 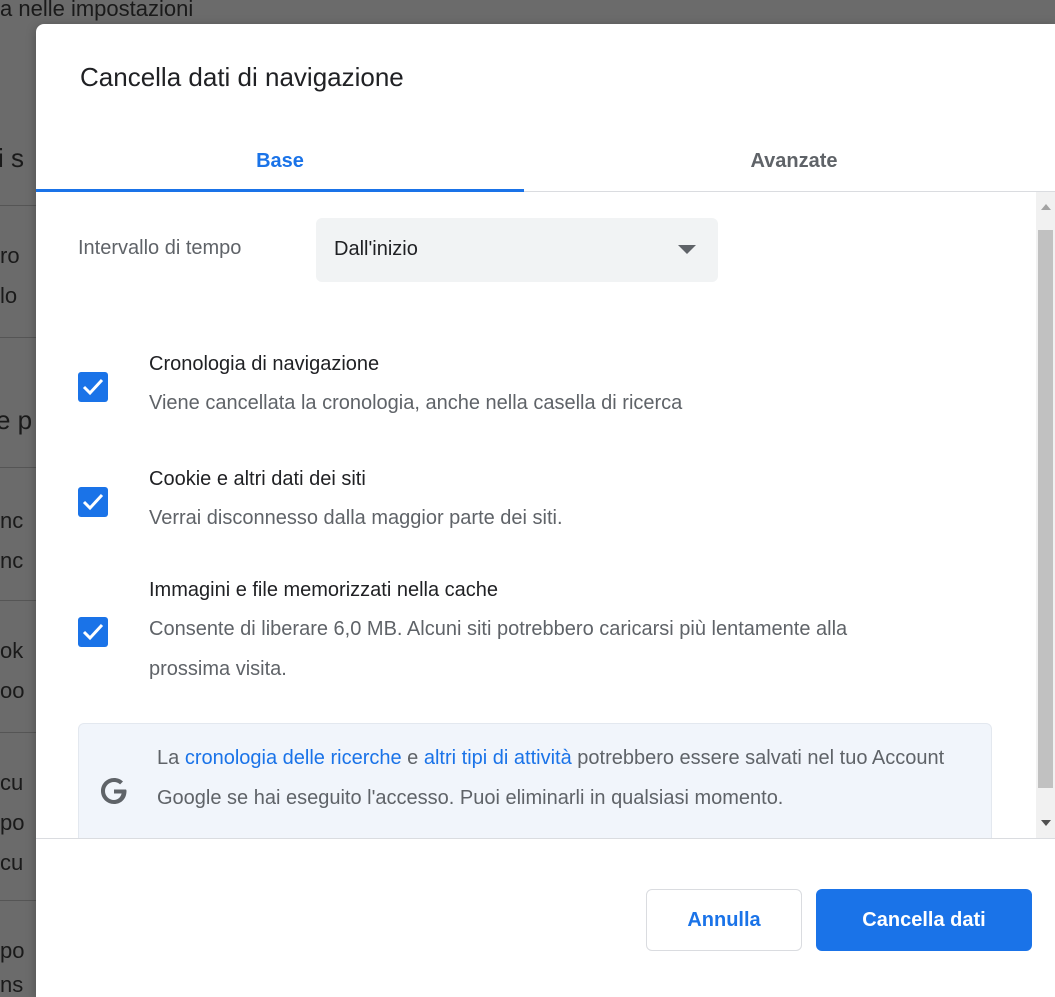 I want to click on browsing-history-checkbox, so click(x=93, y=387).